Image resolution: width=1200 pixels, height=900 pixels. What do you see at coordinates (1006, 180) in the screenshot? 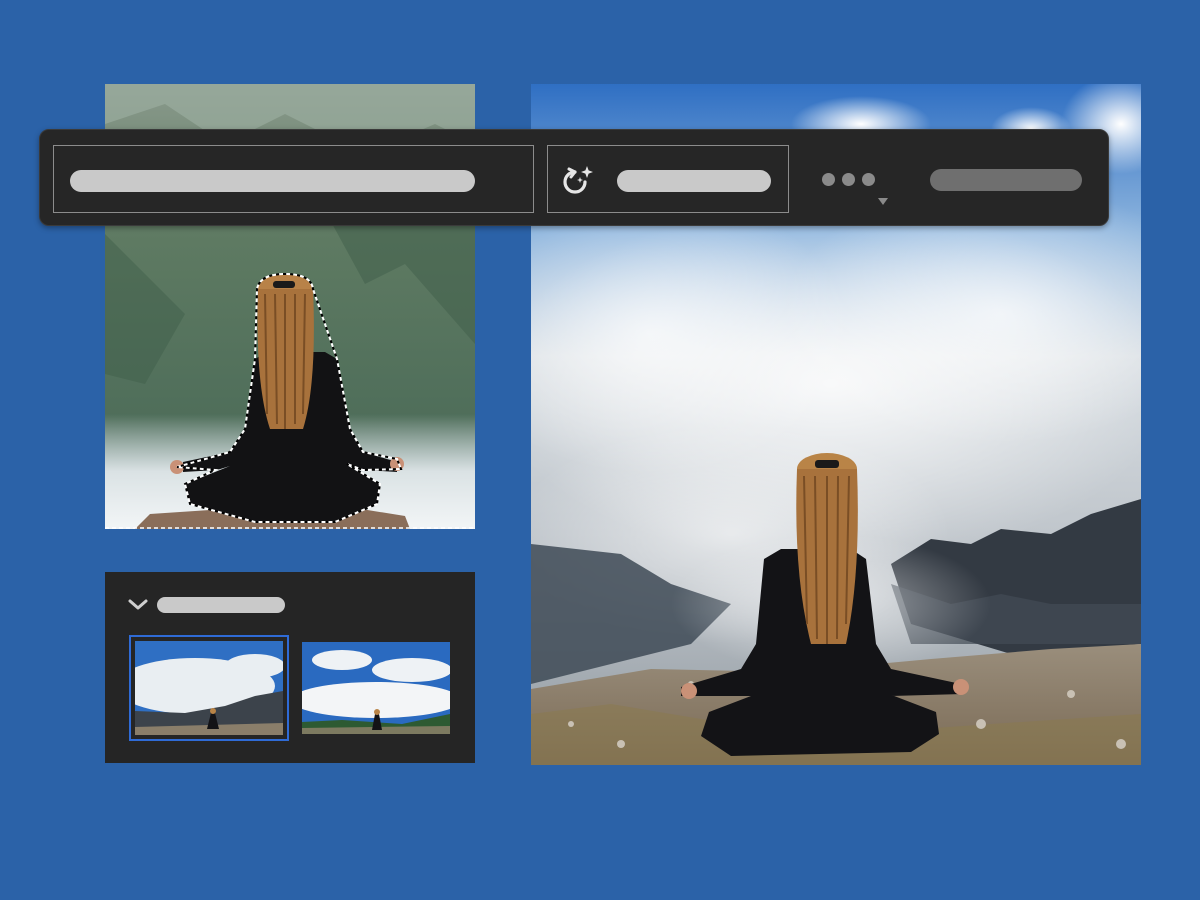
I see `secondary-action-button` at bounding box center [1006, 180].